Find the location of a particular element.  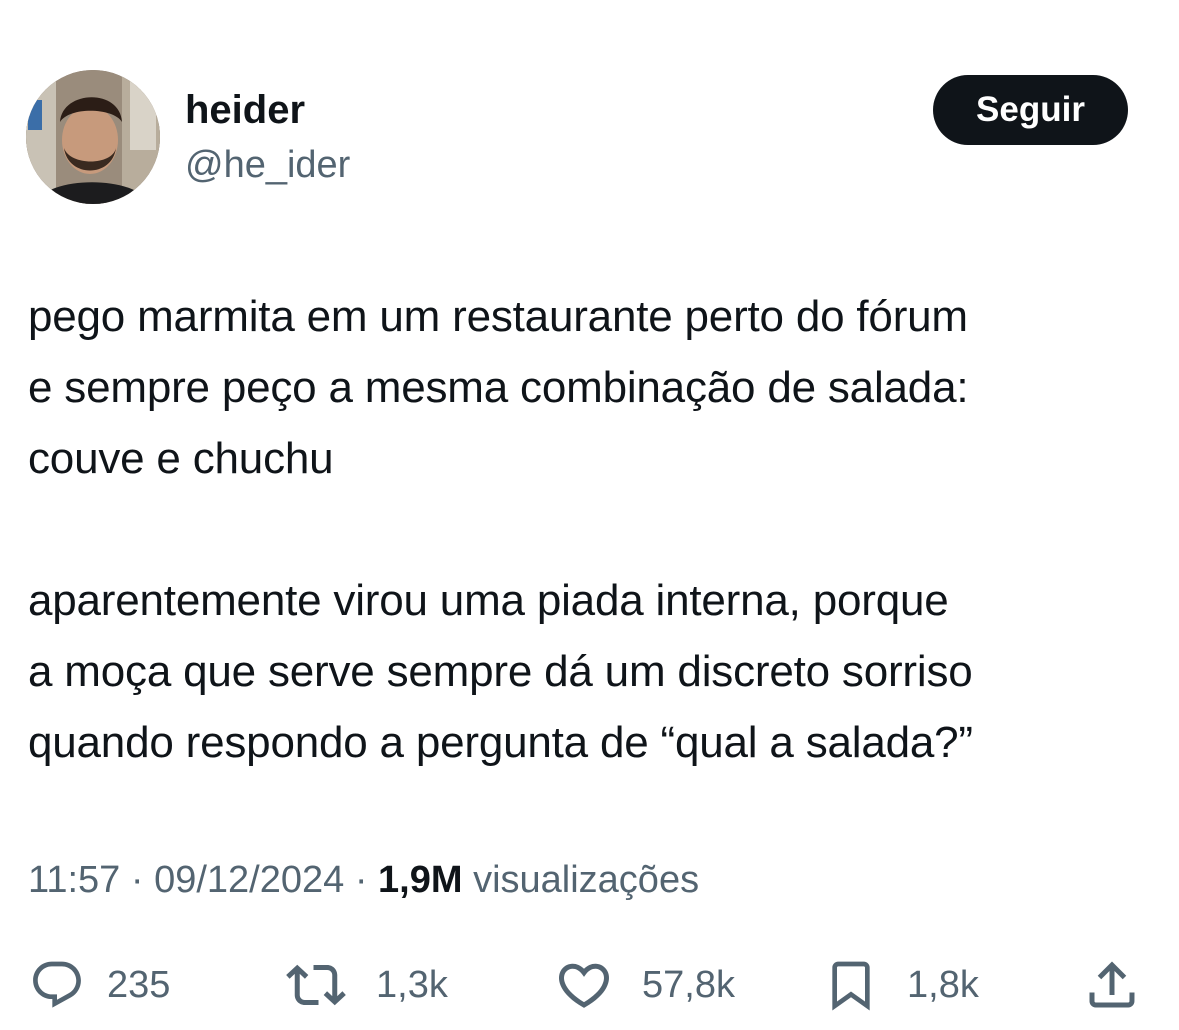

bookmark-button: 1,8k is located at coordinates (901, 985).